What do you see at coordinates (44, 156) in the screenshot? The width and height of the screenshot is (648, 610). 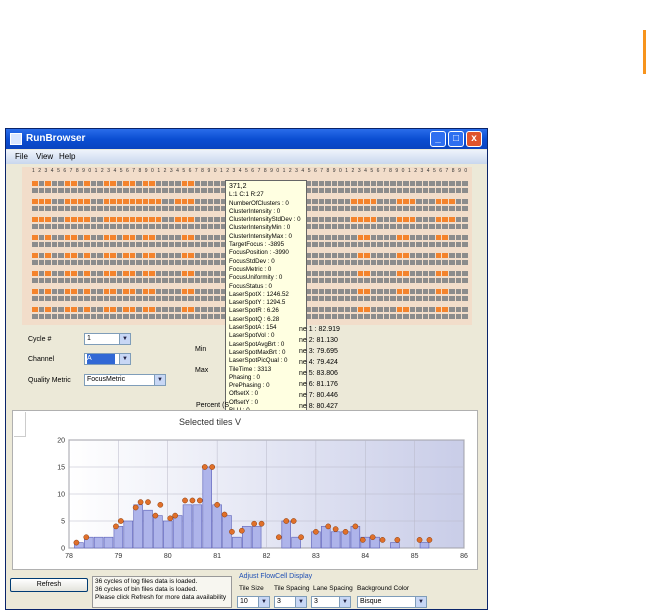 I see `menu-view: View` at bounding box center [44, 156].